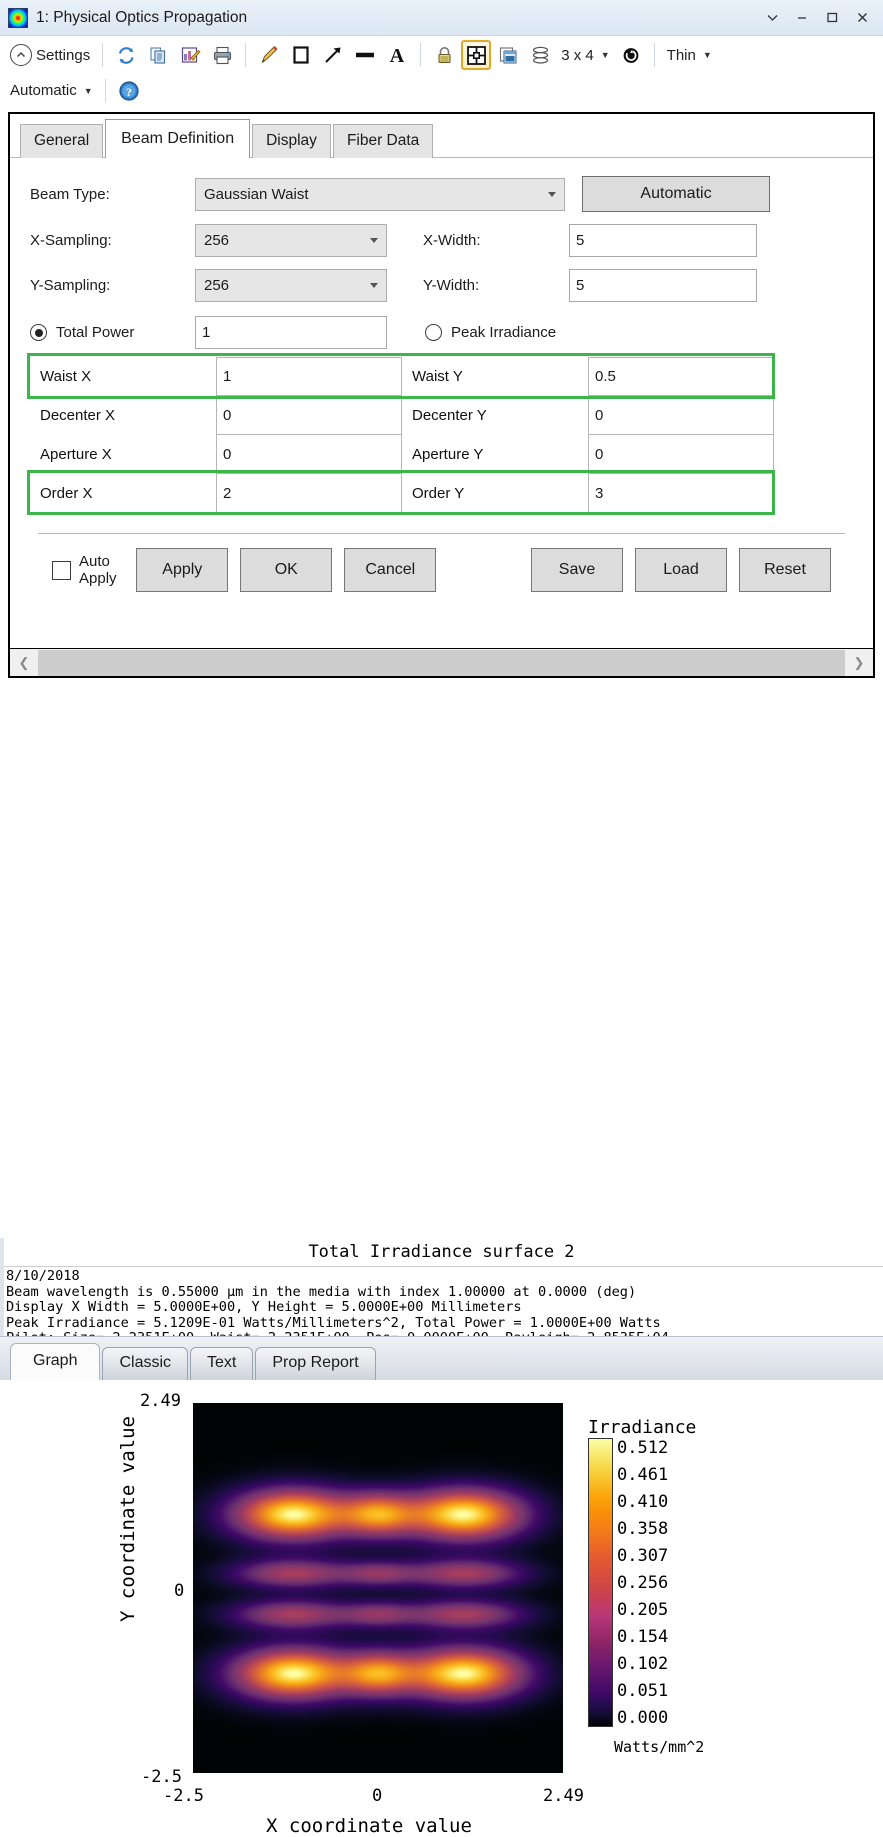 This screenshot has width=883, height=1837. I want to click on aperture-row: Aperture X Aperture Y, so click(441, 454).